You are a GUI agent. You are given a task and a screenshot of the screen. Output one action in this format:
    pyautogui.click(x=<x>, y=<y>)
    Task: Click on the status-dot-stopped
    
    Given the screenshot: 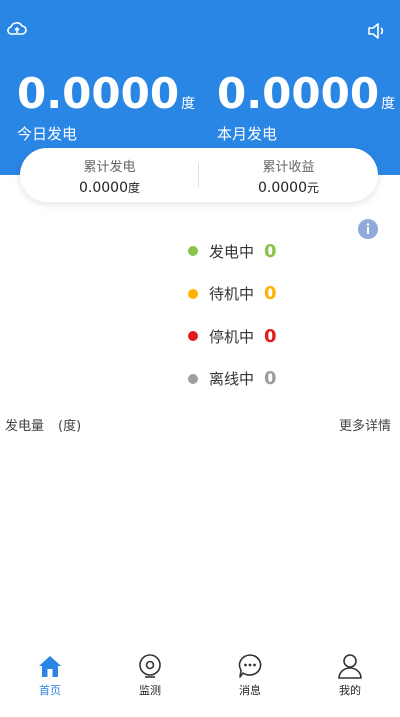 What is the action you would take?
    pyautogui.click(x=193, y=336)
    